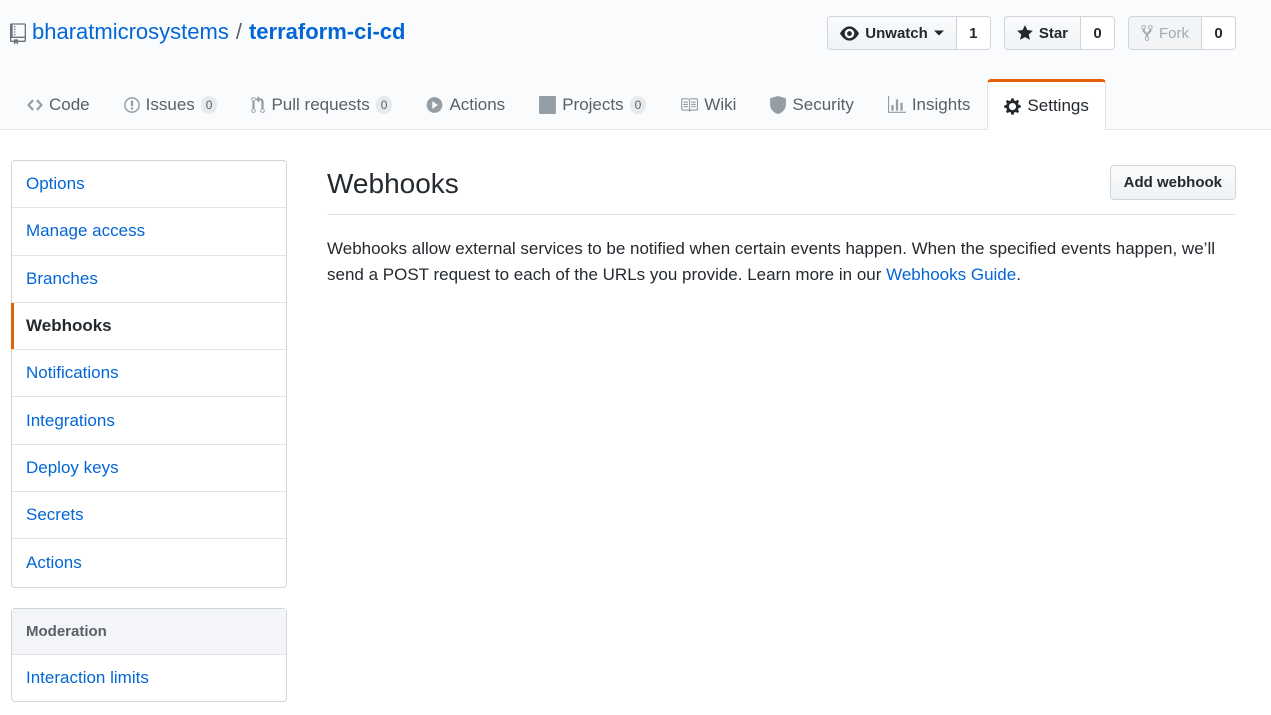 Image resolution: width=1271 pixels, height=715 pixels. I want to click on repo-name-link: terraform-ci-cd, so click(327, 32).